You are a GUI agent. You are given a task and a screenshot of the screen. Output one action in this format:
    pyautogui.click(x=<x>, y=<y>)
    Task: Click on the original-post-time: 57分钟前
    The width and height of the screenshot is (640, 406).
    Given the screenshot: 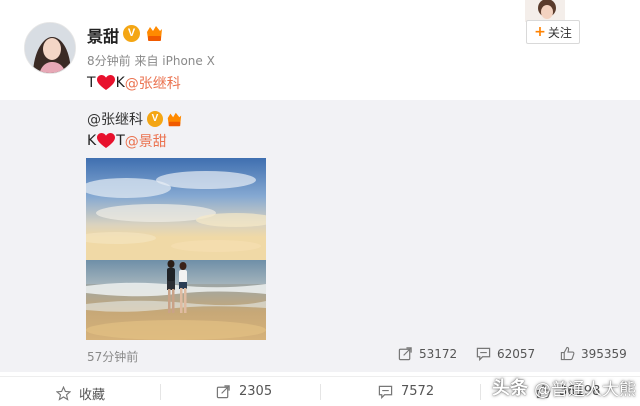 What is the action you would take?
    pyautogui.click(x=113, y=357)
    